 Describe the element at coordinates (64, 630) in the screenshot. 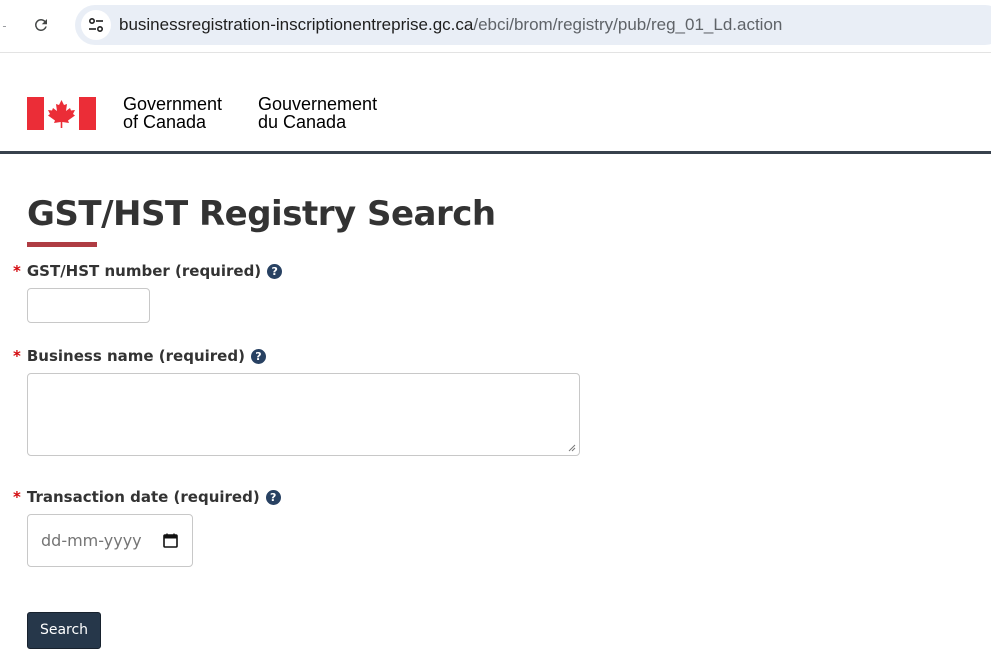

I see `search-button: Search` at that location.